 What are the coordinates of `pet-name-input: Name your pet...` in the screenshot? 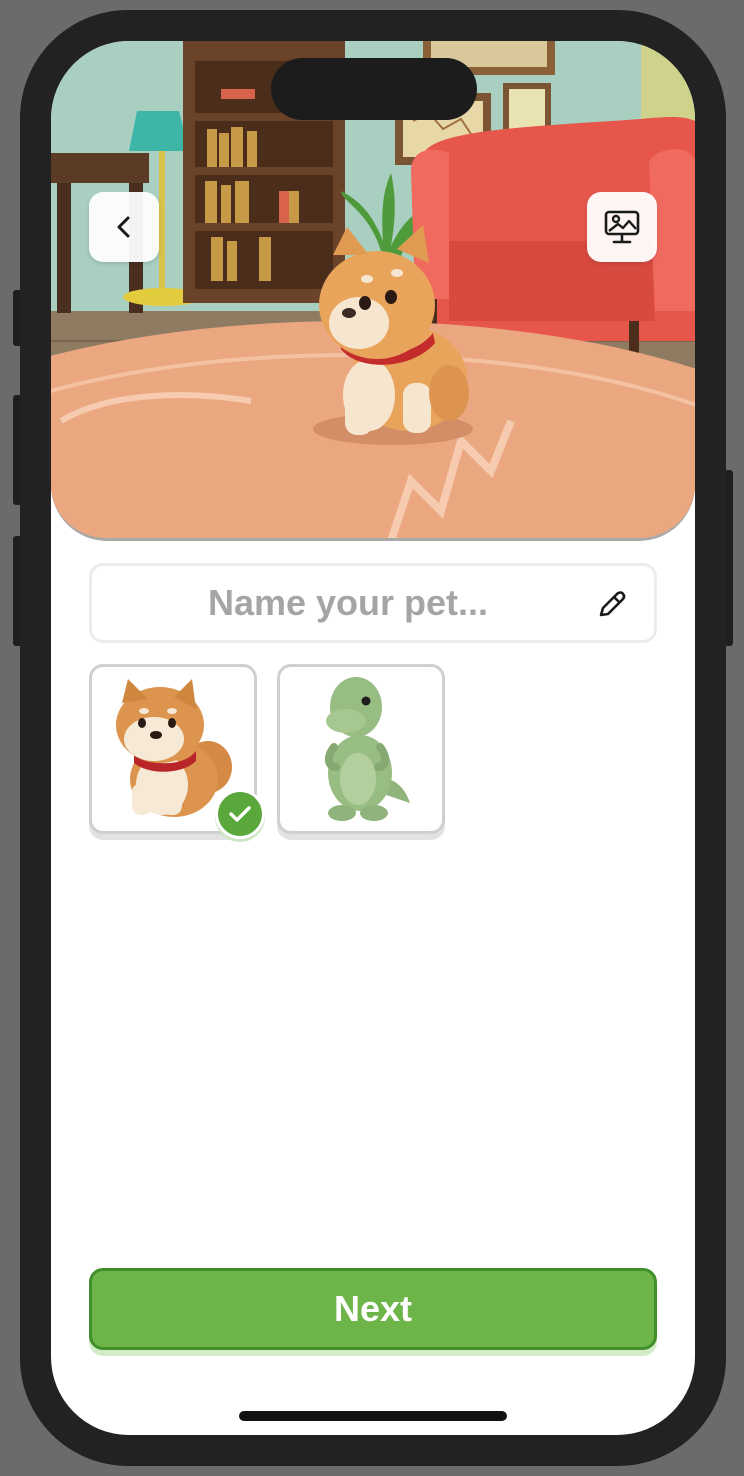 It's located at (373, 603).